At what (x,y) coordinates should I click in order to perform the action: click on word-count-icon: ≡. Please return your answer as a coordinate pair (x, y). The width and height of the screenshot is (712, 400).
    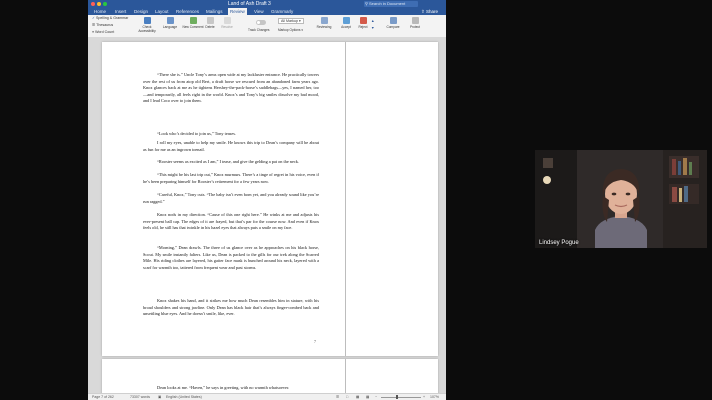
    Looking at the image, I should click on (93, 32).